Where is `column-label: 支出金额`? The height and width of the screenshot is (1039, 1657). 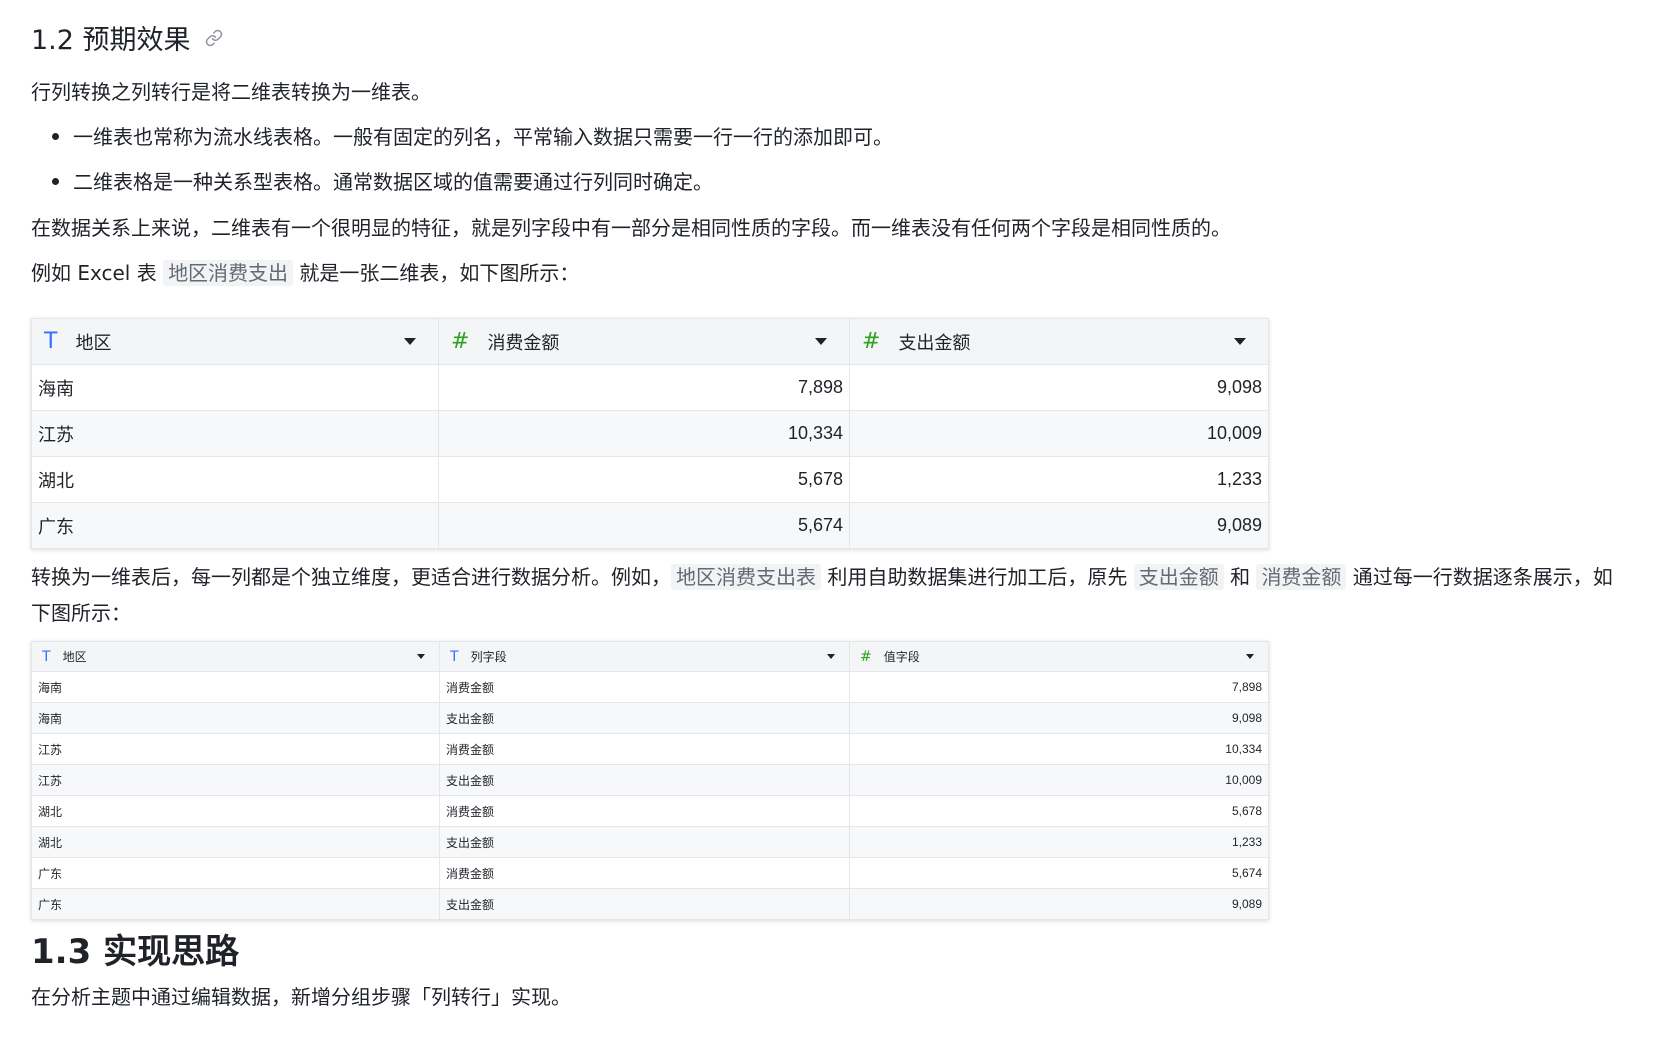
column-label: 支出金额 is located at coordinates (934, 342).